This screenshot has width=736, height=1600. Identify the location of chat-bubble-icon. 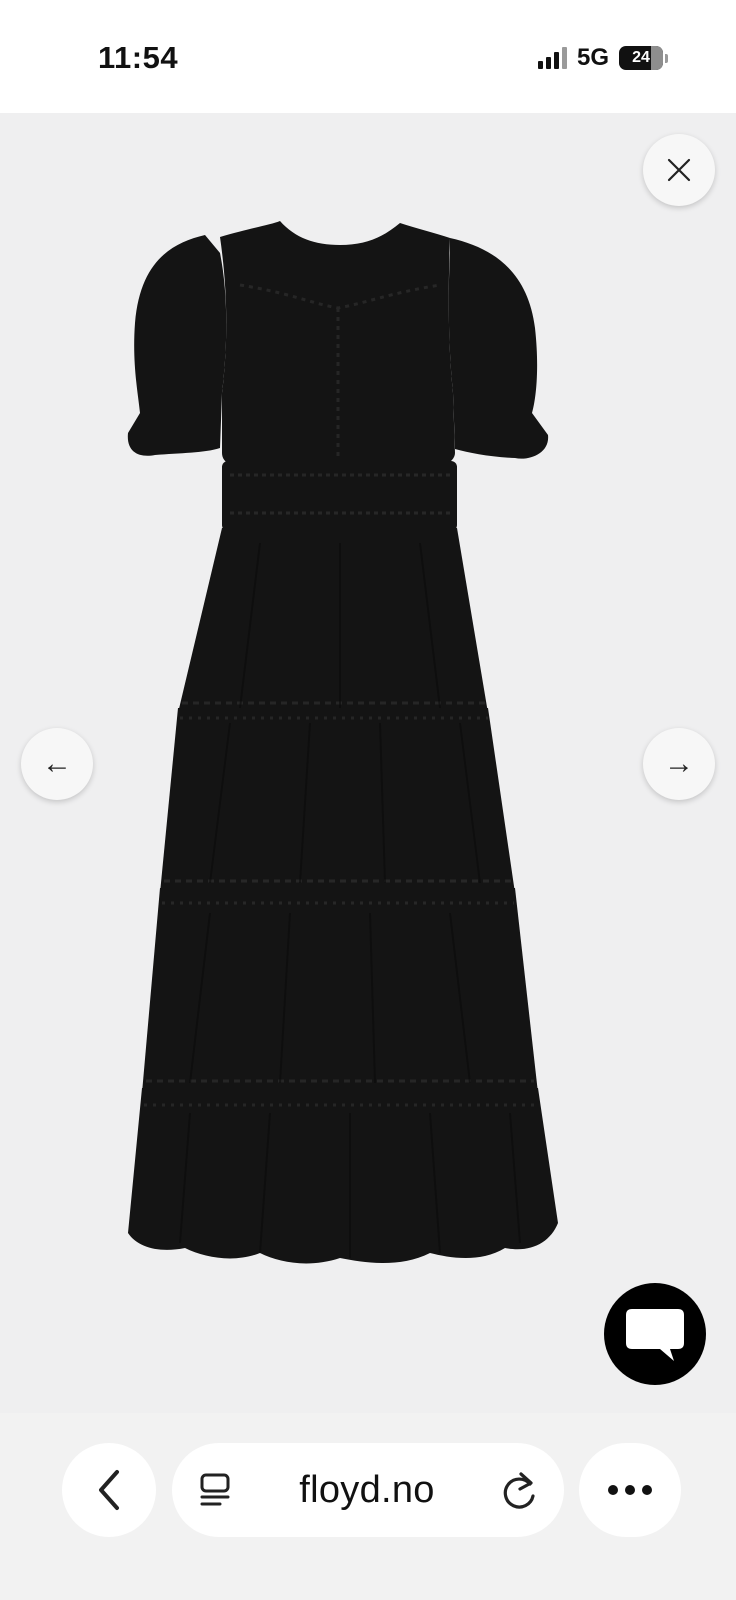
(655, 1335).